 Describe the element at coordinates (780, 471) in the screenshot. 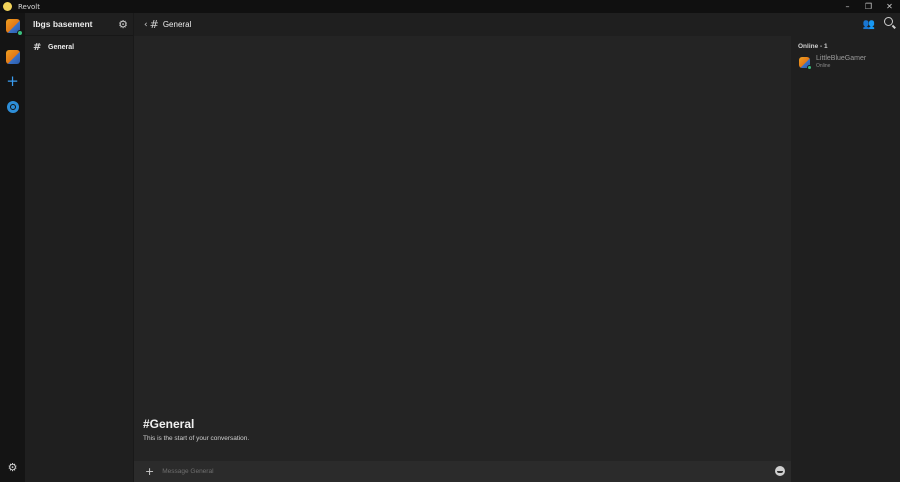

I see `emoji-icon` at that location.